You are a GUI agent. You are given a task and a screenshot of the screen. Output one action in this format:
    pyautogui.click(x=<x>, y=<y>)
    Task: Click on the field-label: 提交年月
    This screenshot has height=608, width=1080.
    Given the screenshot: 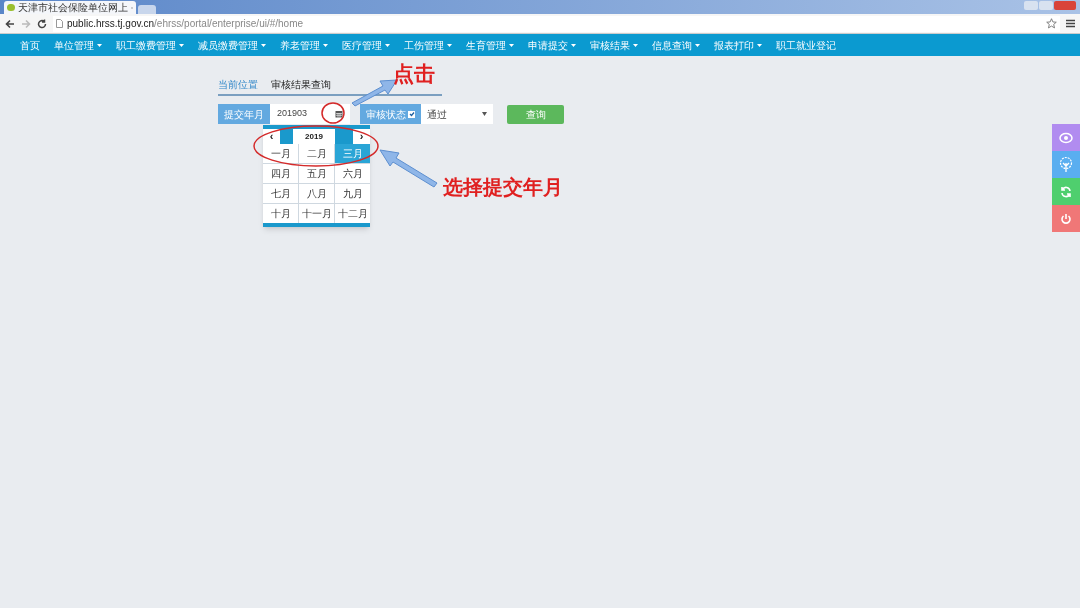 What is the action you would take?
    pyautogui.click(x=244, y=114)
    